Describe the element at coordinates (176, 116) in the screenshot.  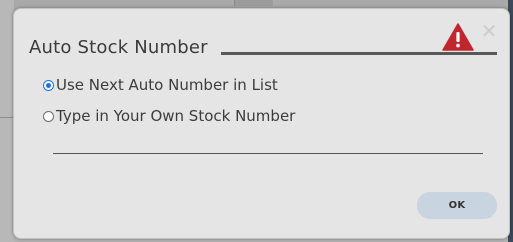
I see `option-label: Type in Your Own Stock Number` at that location.